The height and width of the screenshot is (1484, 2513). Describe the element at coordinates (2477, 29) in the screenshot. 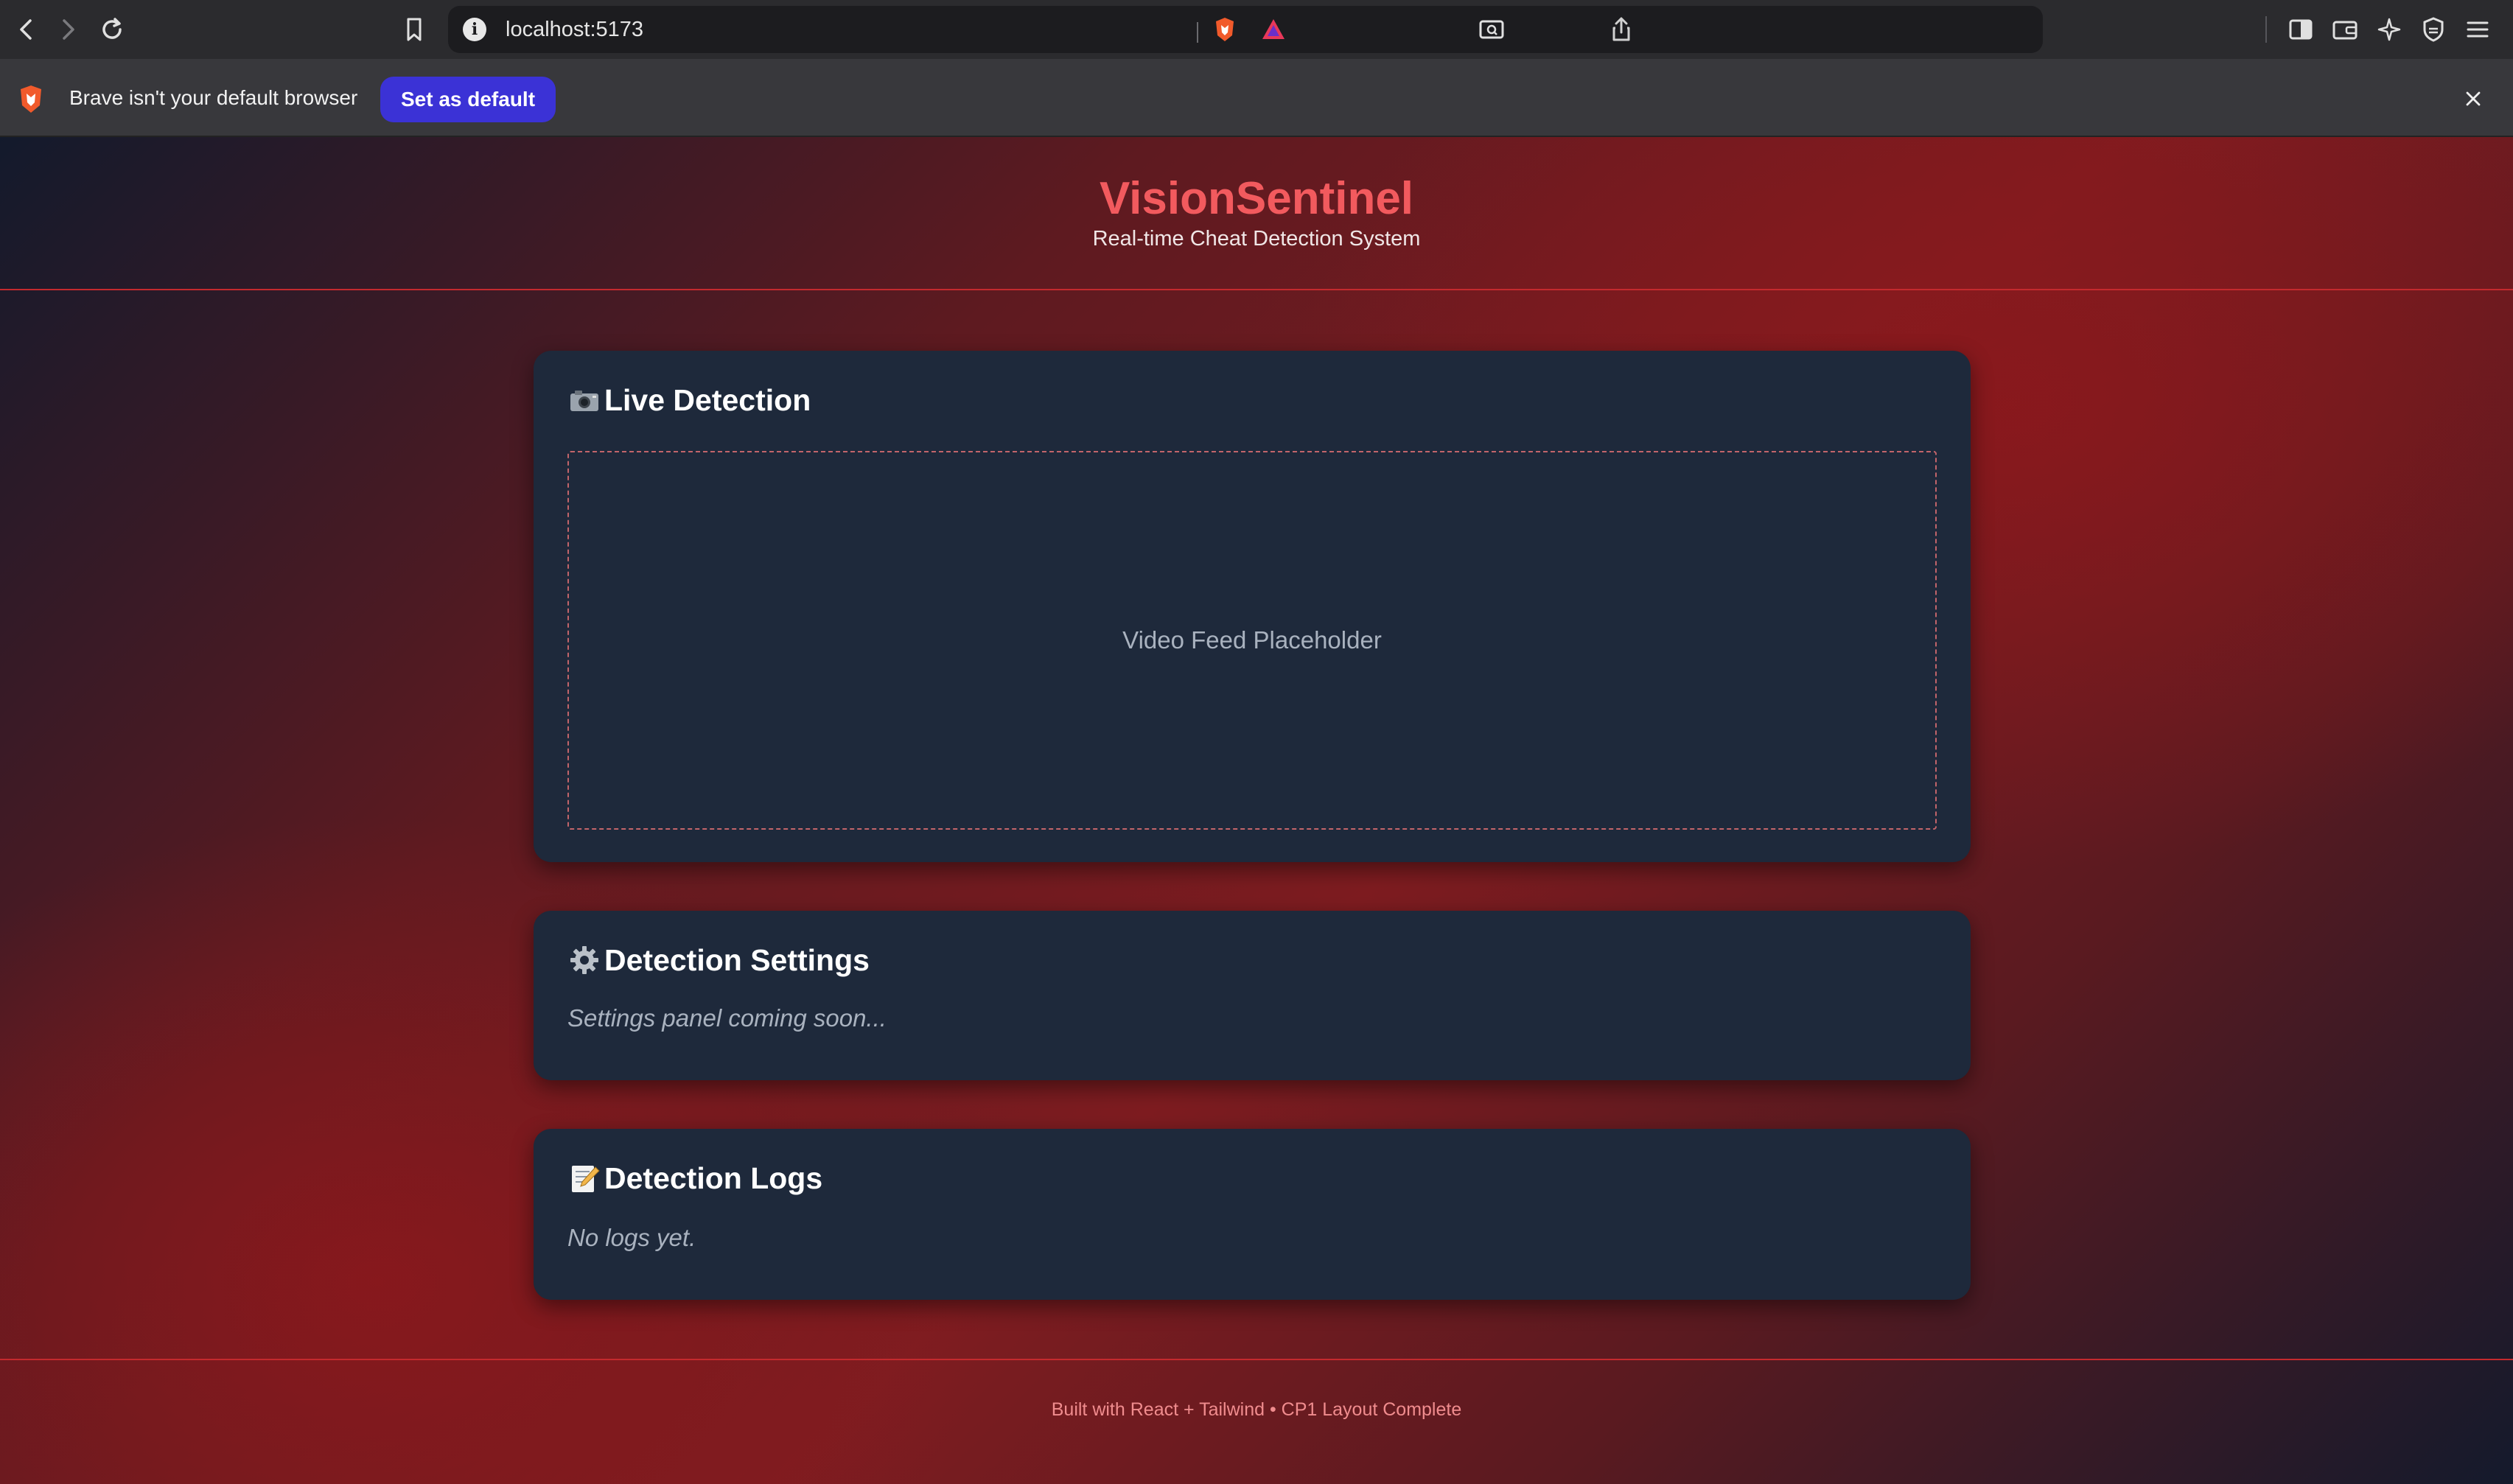

I see `menu-icon` at that location.